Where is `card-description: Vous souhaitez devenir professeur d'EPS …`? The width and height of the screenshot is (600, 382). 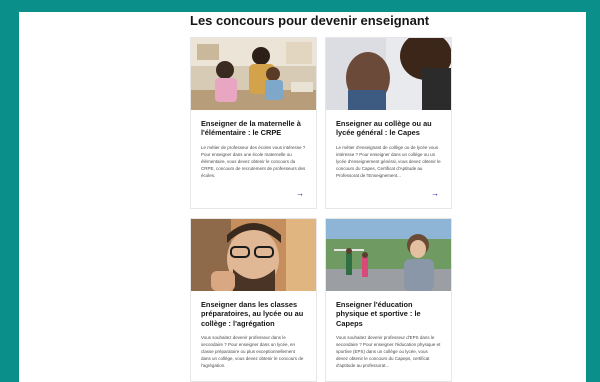 card-description: Vous souhaitez devenir professeur d'EPS … is located at coordinates (388, 352).